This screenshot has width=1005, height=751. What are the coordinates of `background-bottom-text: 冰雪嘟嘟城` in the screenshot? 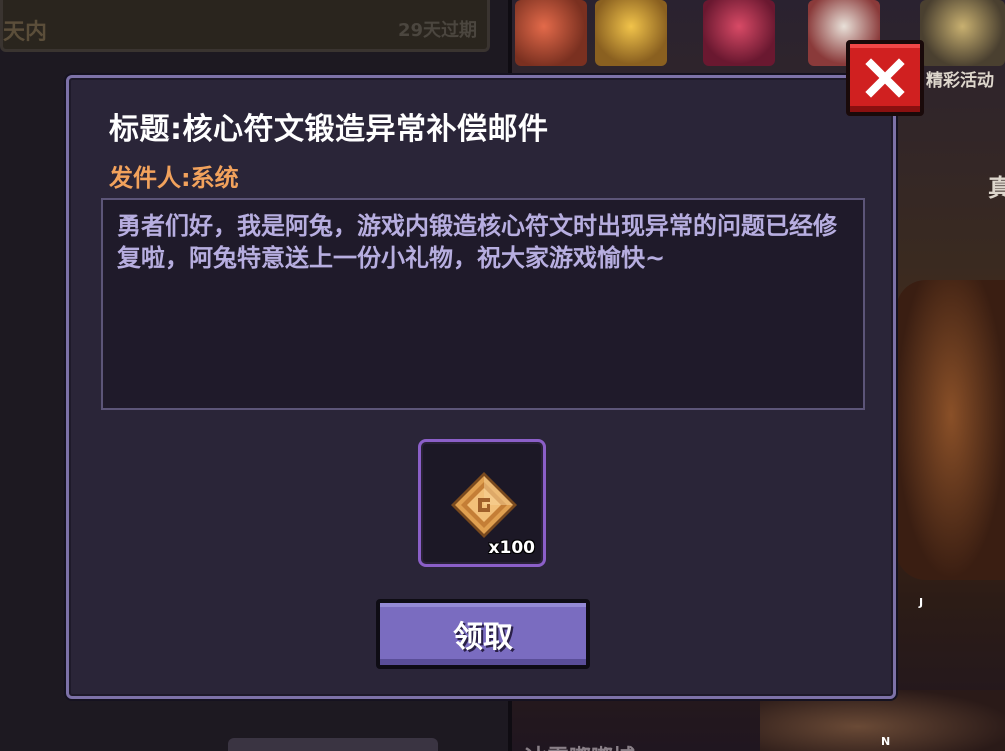 It's located at (580, 745).